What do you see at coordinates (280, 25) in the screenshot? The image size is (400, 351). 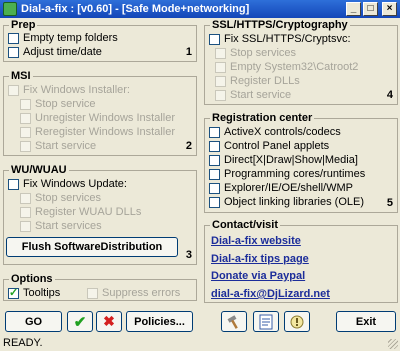 I see `ssl-title: SSL/HTTPS/Cryptography` at bounding box center [280, 25].